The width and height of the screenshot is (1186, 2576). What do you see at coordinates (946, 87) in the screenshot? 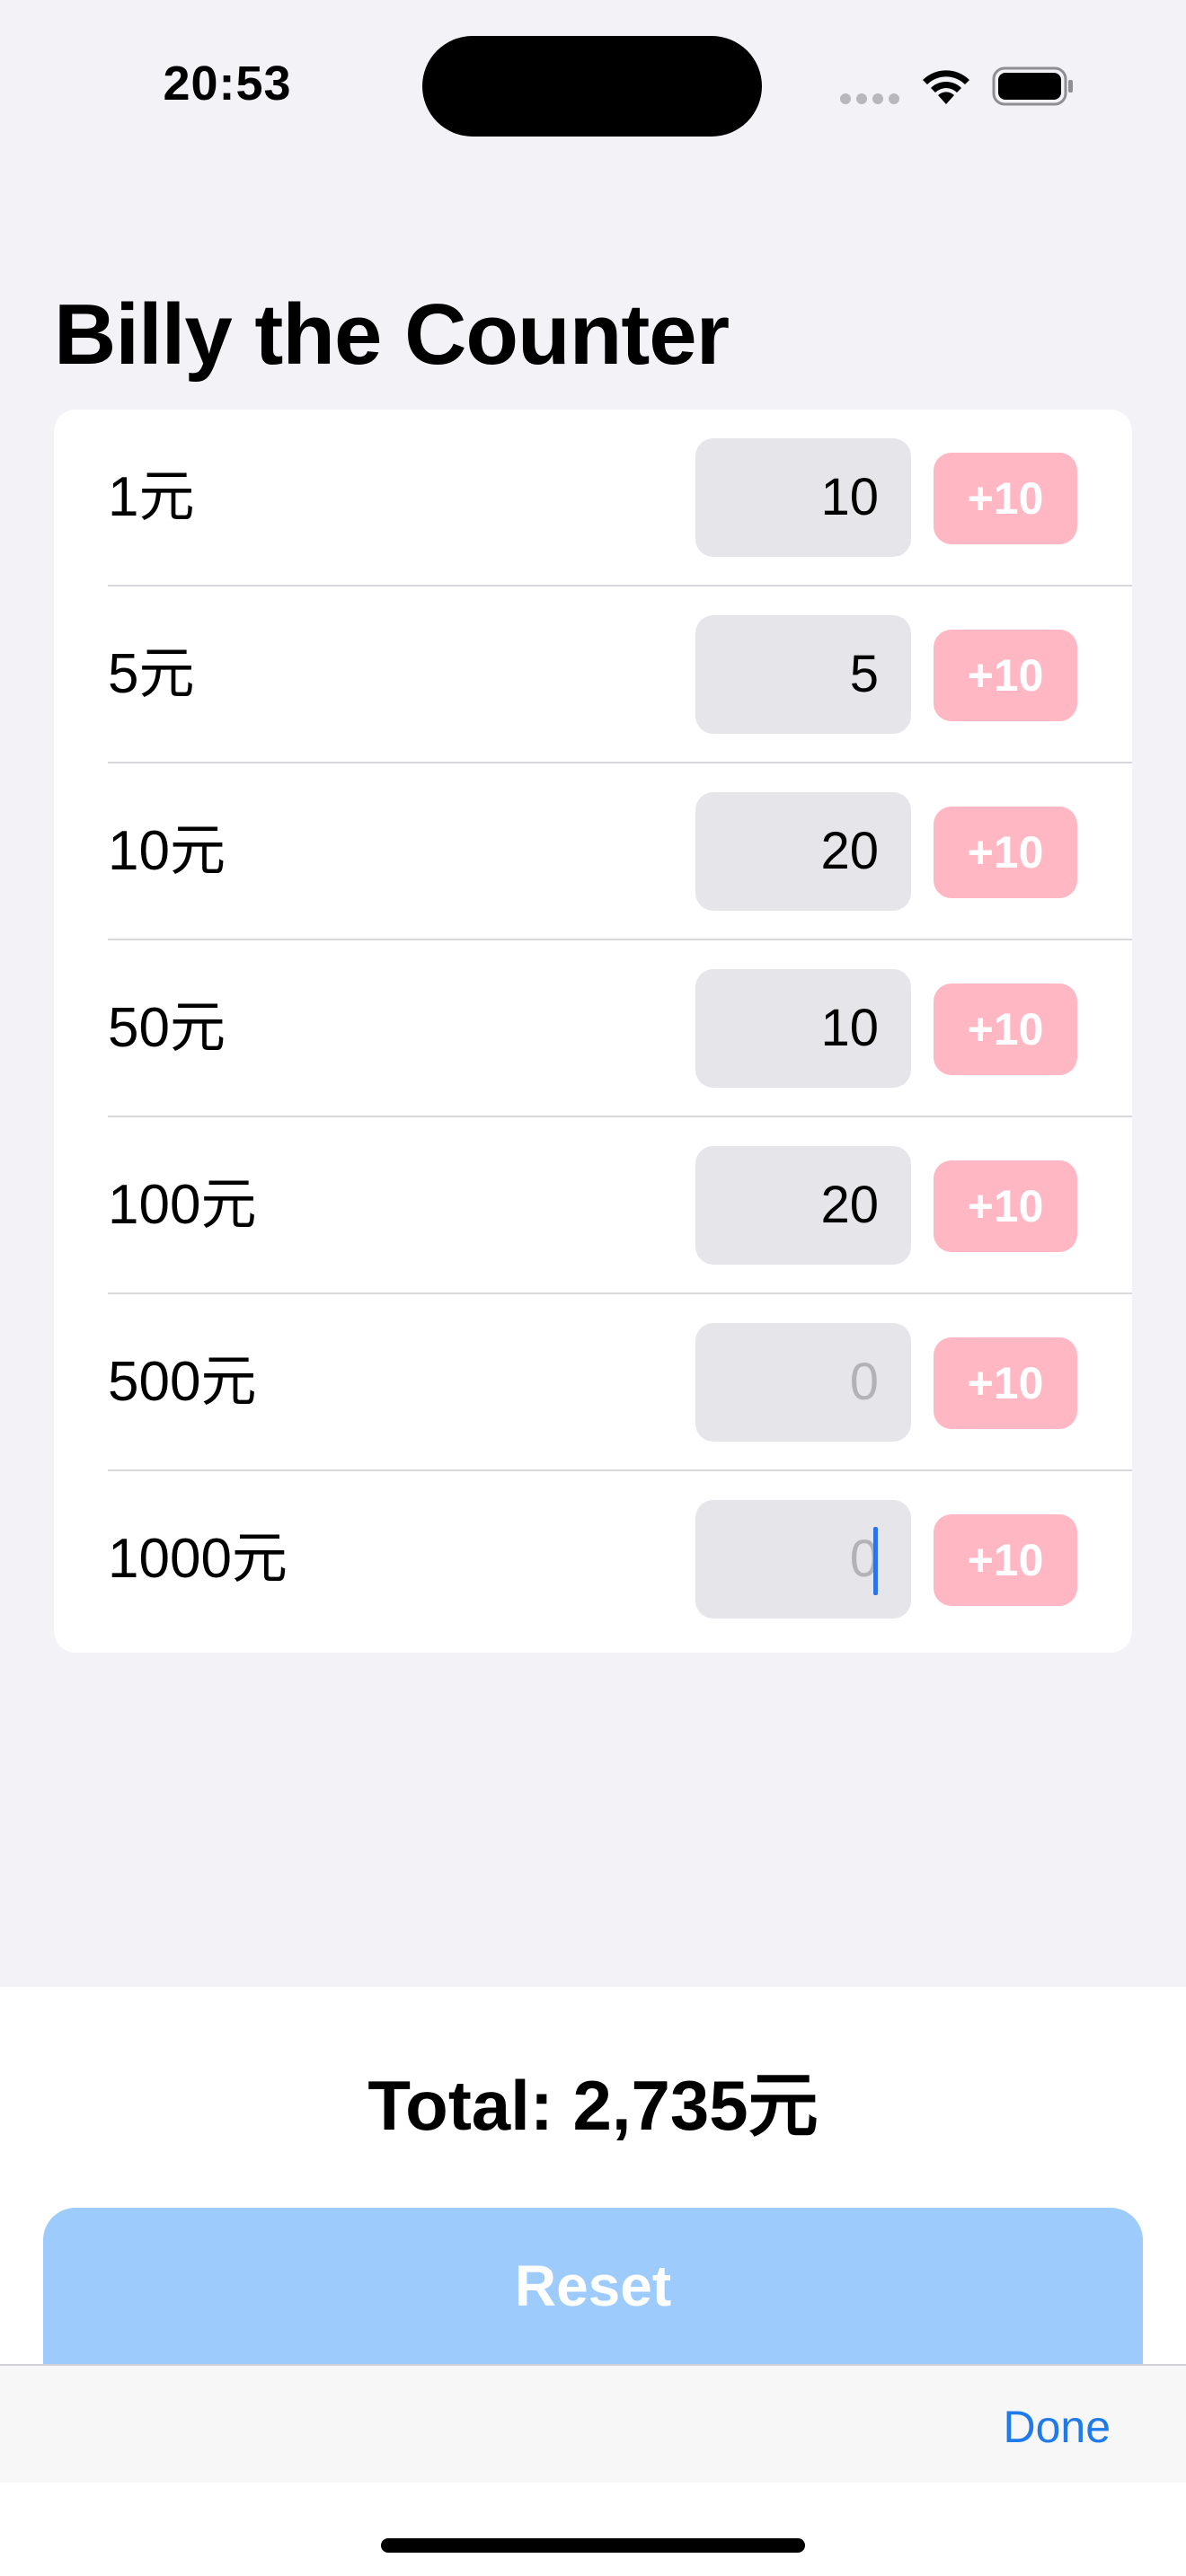
I see `wifi-icon` at bounding box center [946, 87].